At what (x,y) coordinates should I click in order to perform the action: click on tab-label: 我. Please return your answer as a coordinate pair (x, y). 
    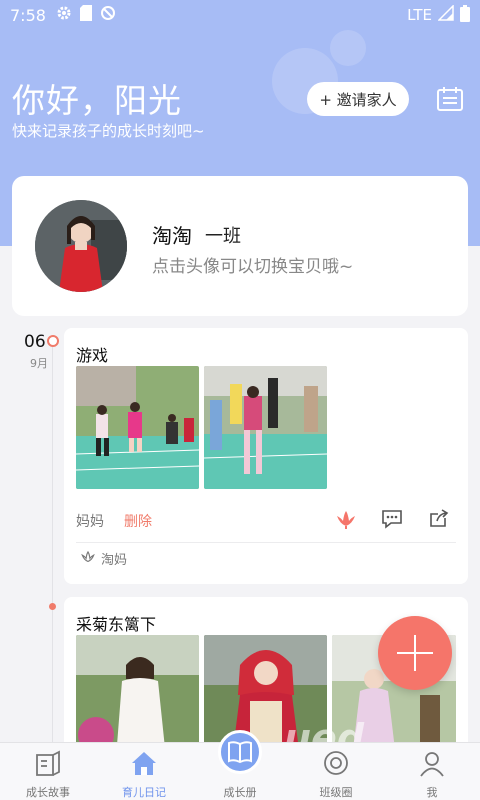
    Looking at the image, I should click on (432, 792).